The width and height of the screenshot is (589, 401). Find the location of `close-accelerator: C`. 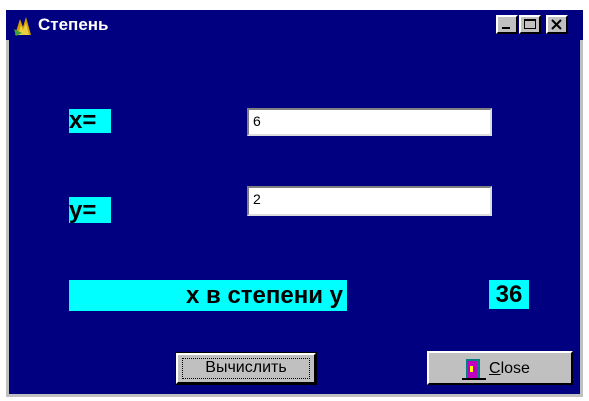

close-accelerator: C is located at coordinates (495, 368).